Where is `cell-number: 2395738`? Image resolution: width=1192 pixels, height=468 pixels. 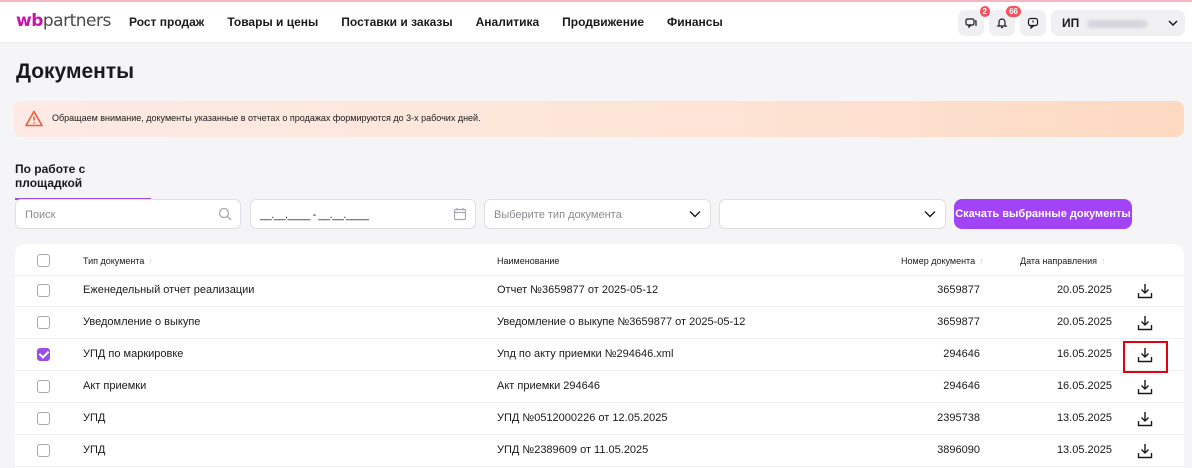 cell-number: 2395738 is located at coordinates (958, 418).